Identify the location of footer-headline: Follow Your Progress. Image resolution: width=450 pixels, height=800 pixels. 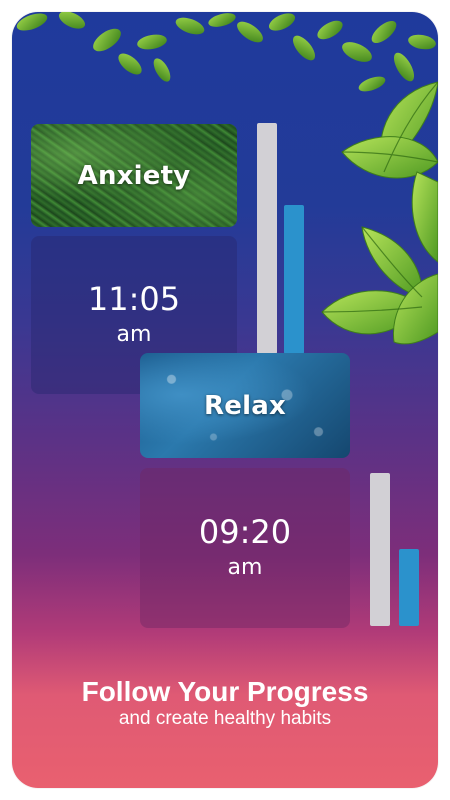
(225, 691).